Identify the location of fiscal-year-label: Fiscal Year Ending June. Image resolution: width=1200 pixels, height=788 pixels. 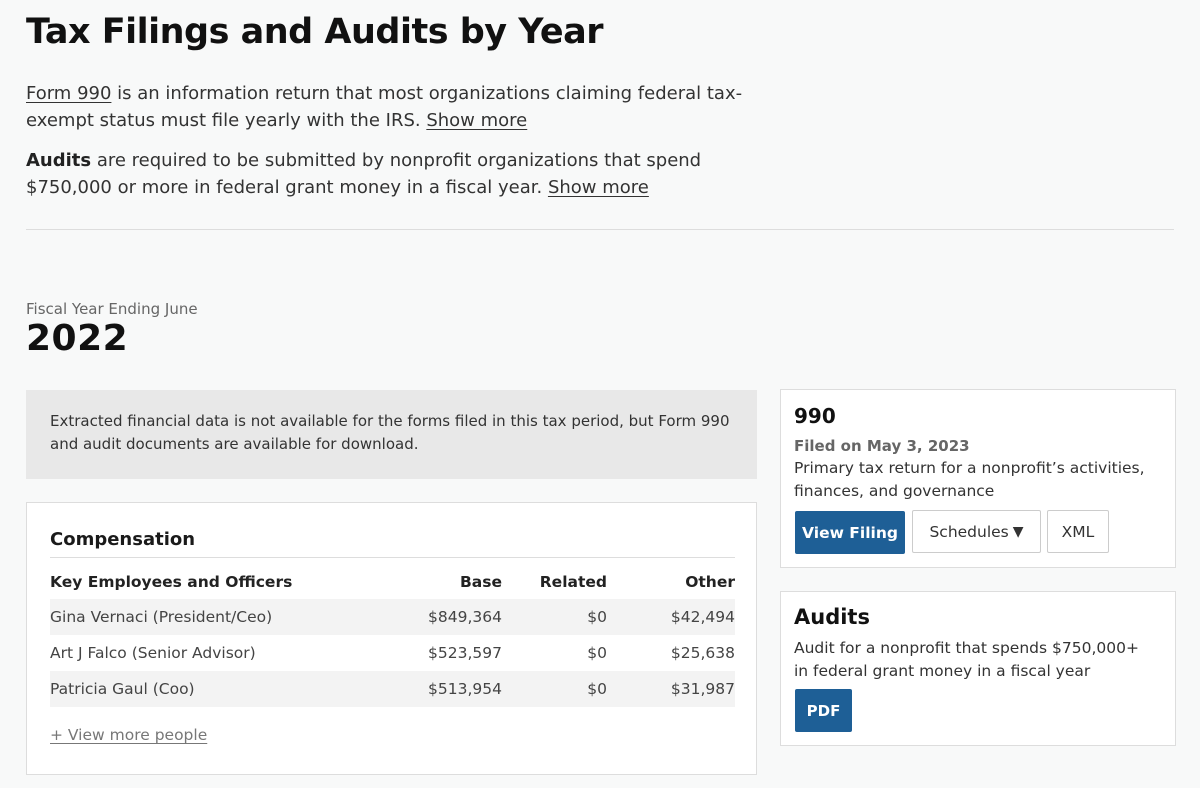
(112, 309).